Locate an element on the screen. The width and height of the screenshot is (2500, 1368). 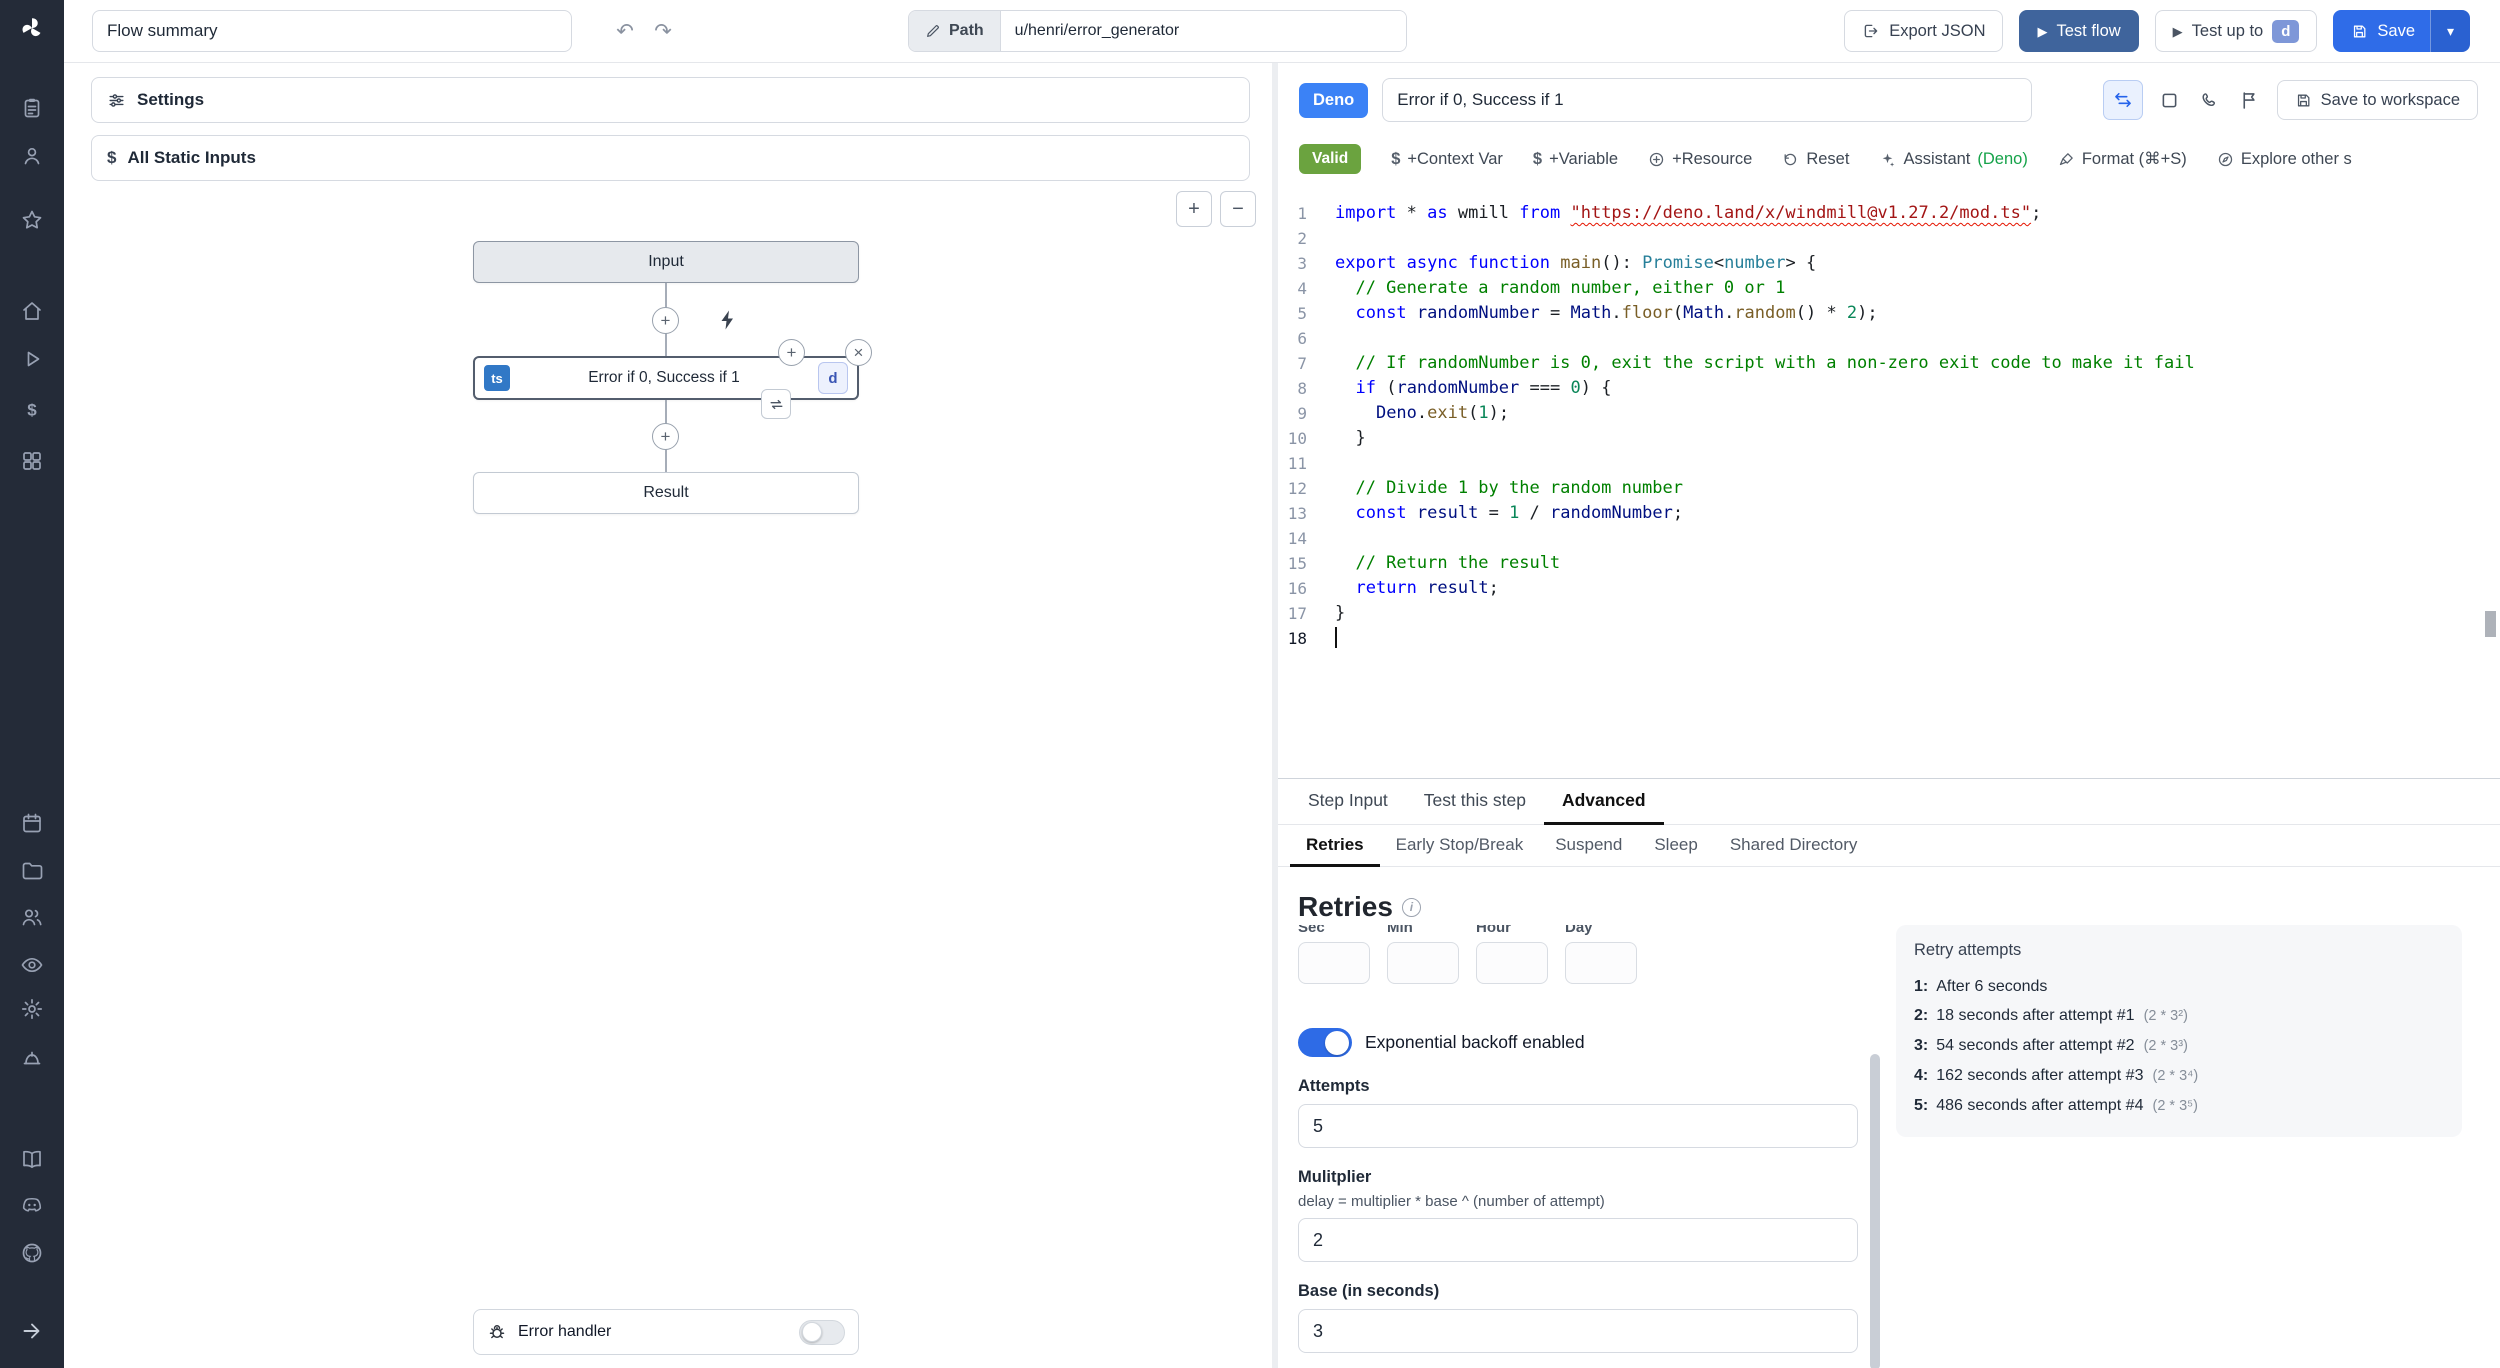
retry-indicator-button is located at coordinates (776, 404).